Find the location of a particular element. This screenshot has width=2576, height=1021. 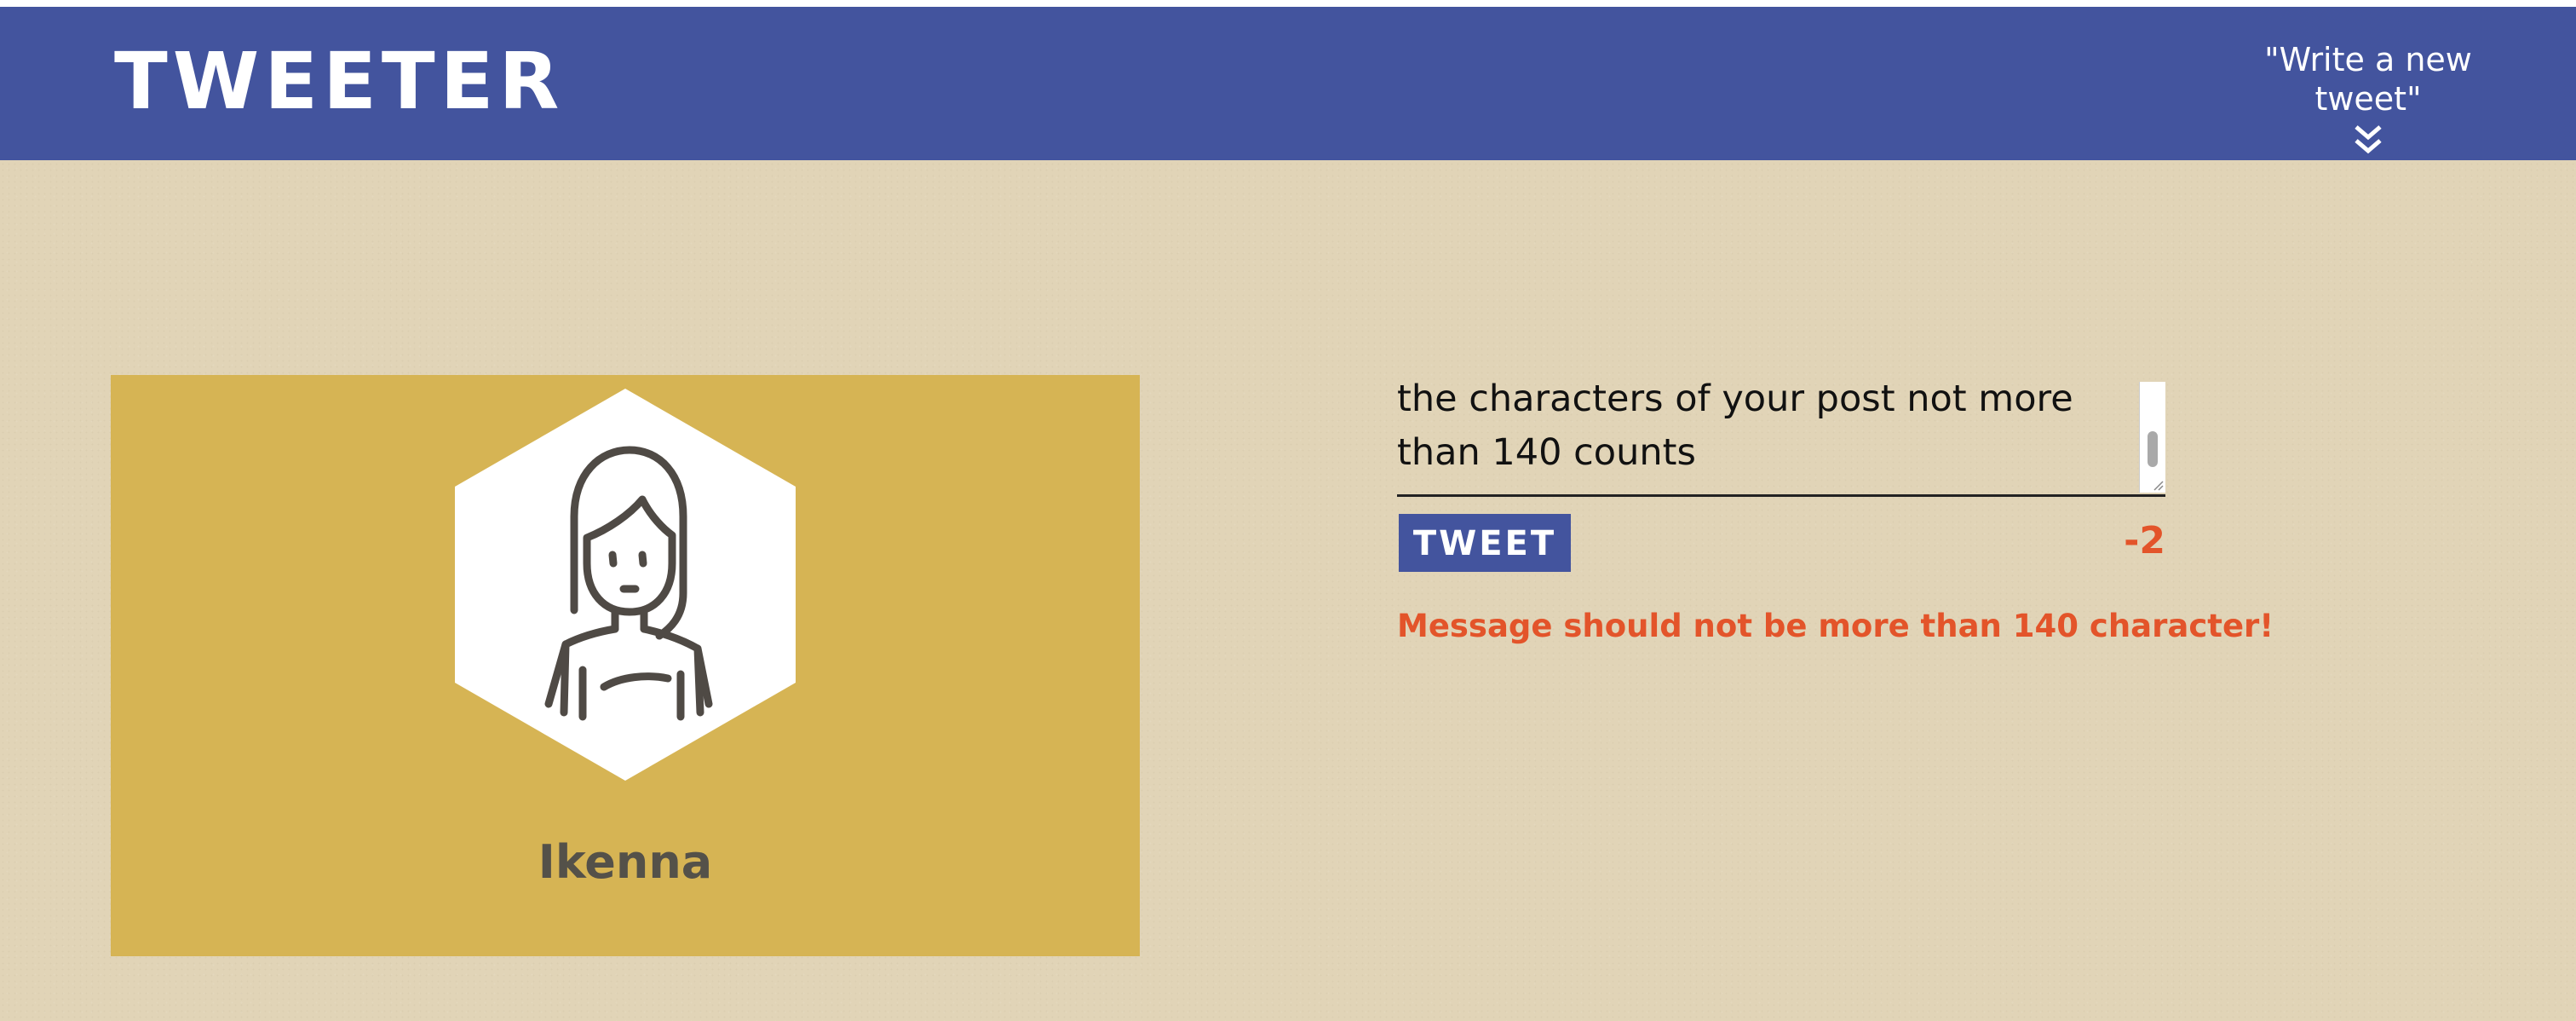

navbar: TWEETER "Write a new tweet" is located at coordinates (1288, 84).